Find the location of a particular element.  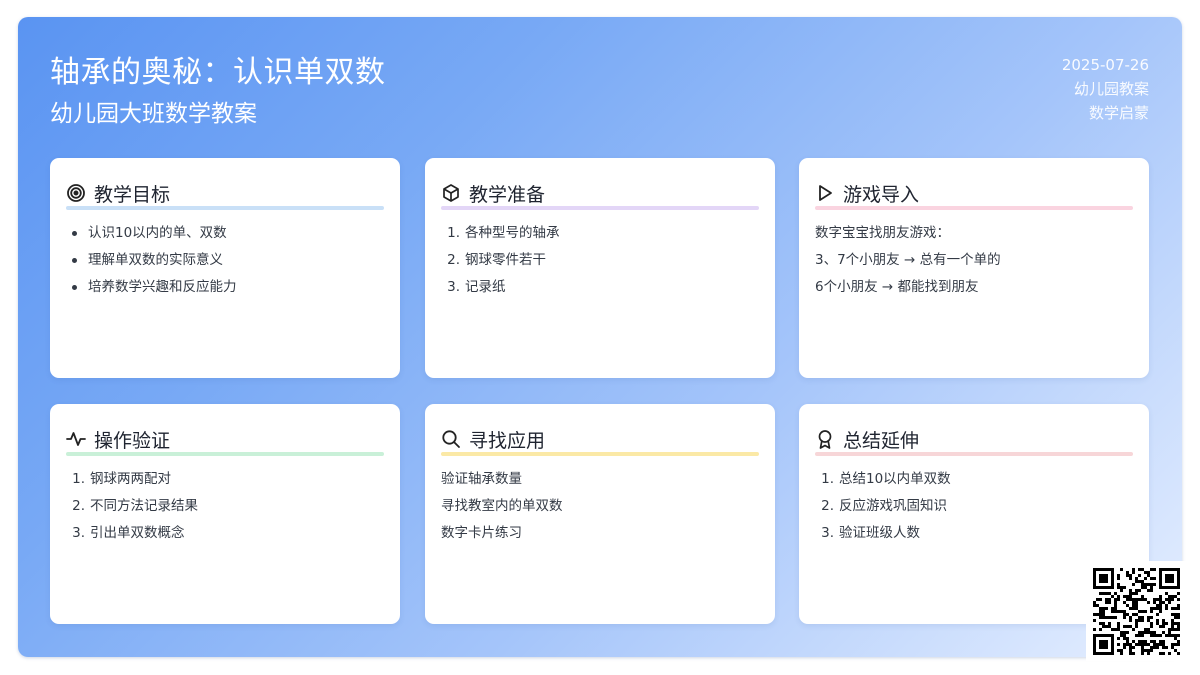

card-title: 游戏导入 is located at coordinates (881, 194).